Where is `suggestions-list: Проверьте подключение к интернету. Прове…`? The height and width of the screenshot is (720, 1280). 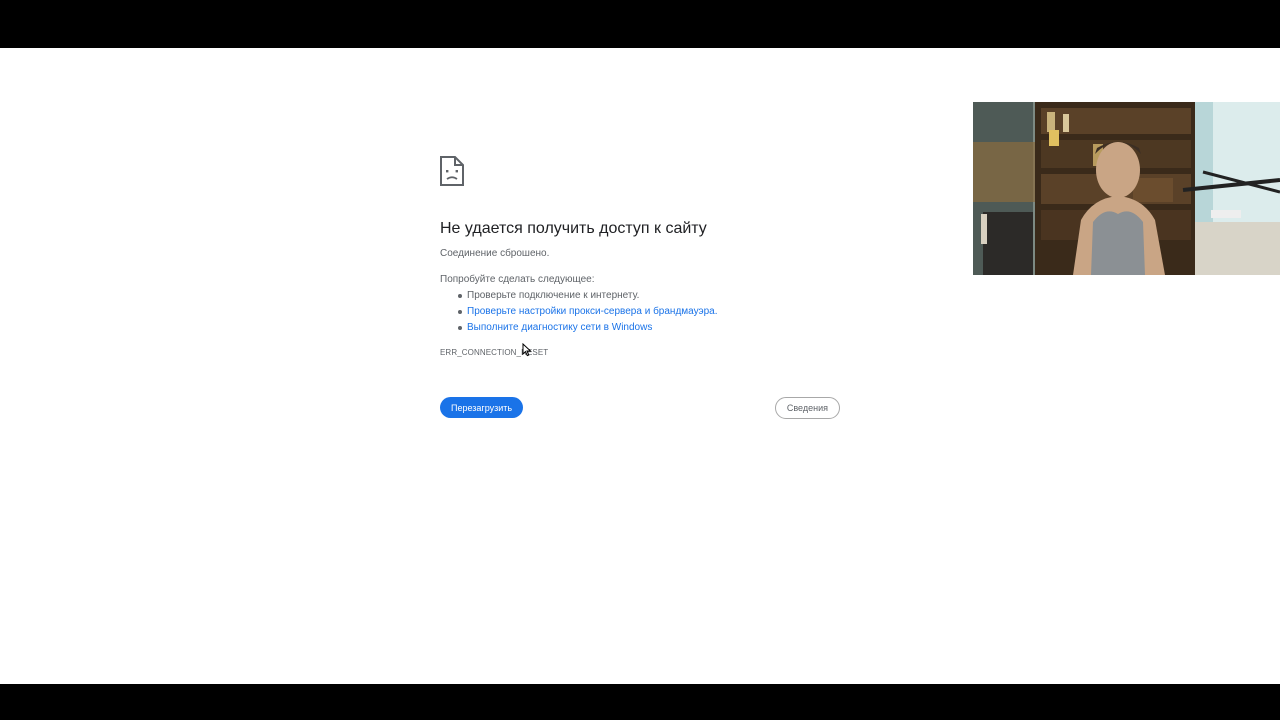
suggestions-list: Проверьте подключение к интернету. Прове… is located at coordinates (649, 312).